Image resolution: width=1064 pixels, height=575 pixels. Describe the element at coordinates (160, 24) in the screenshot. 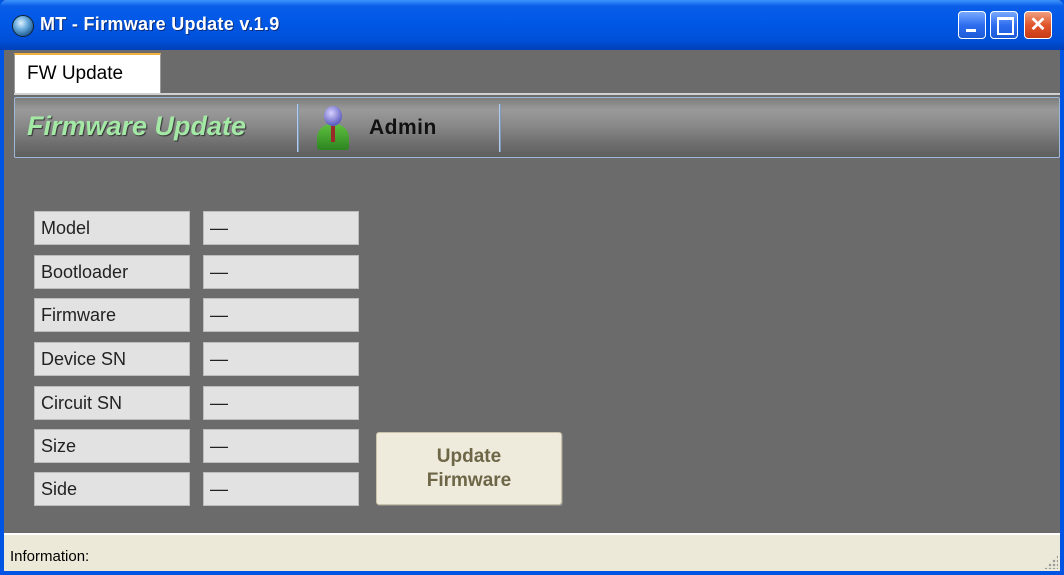

I see `window-title: MT - Firmware Update v.1.9` at that location.